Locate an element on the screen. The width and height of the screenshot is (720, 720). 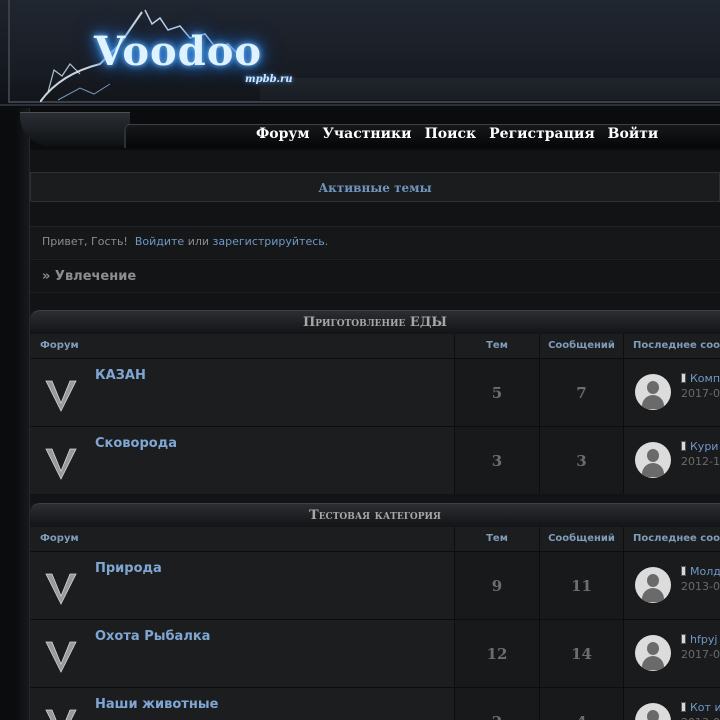
posts-count: 3 is located at coordinates (582, 460).